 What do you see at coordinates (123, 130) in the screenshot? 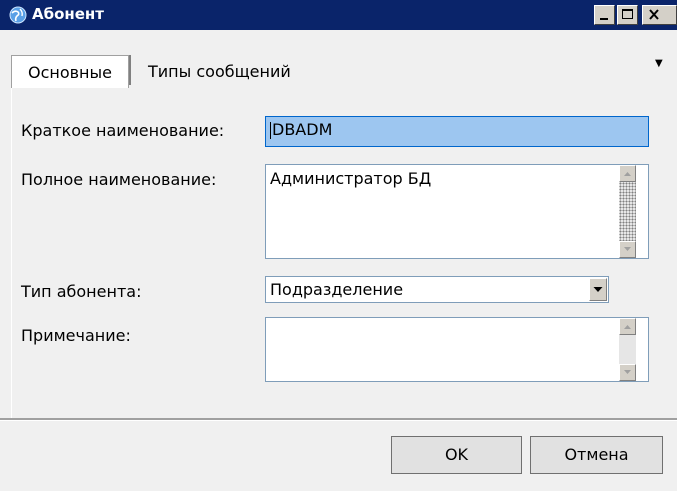
I see `short-name-label: Краткое наименование:` at bounding box center [123, 130].